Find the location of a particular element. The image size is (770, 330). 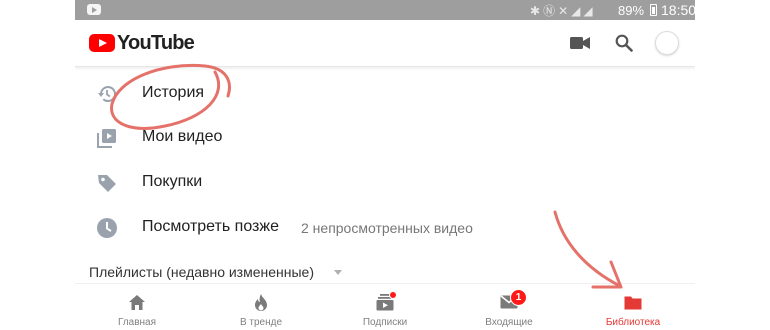

history-icon is located at coordinates (107, 94).